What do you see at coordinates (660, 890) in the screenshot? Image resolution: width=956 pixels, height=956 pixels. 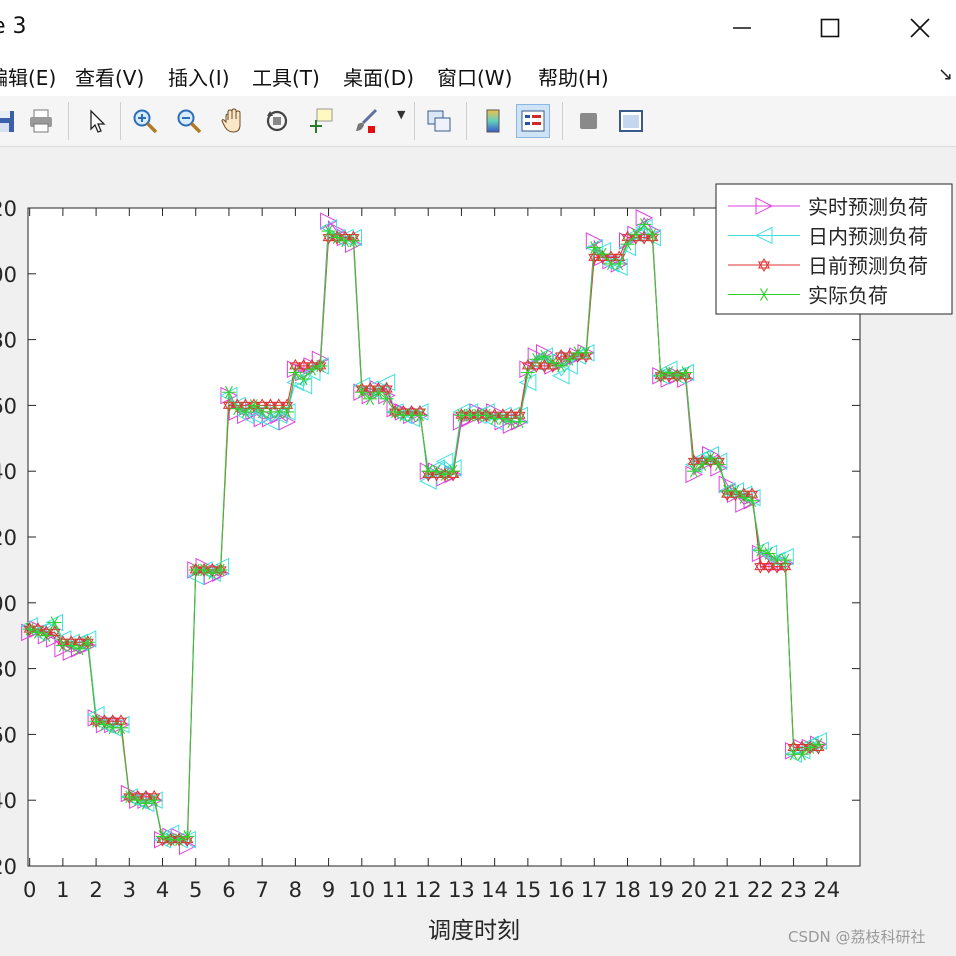 I see `x-tick-label: 19` at bounding box center [660, 890].